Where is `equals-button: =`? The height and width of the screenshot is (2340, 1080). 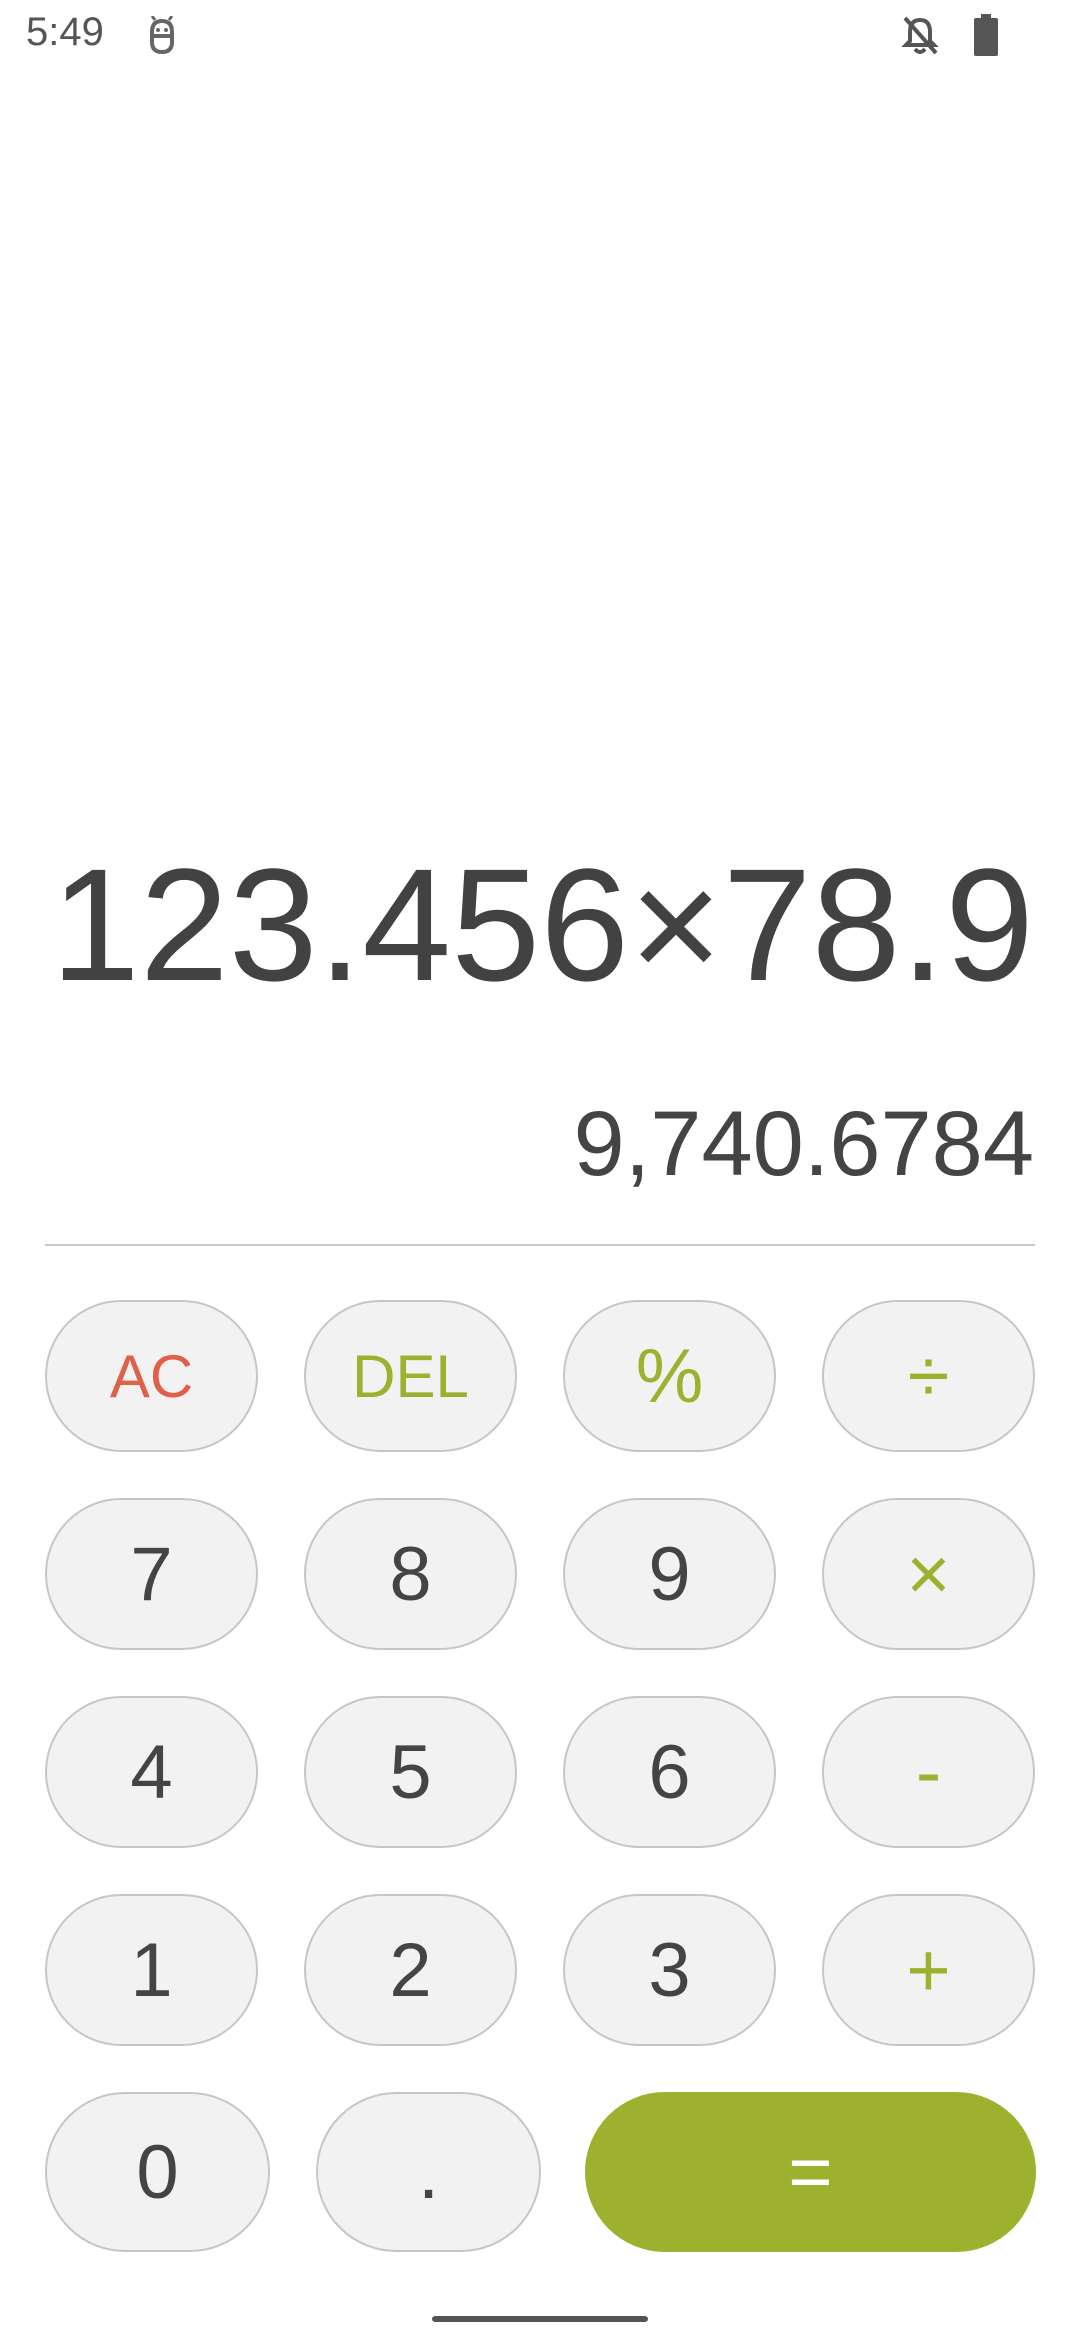
equals-button: = is located at coordinates (810, 2172).